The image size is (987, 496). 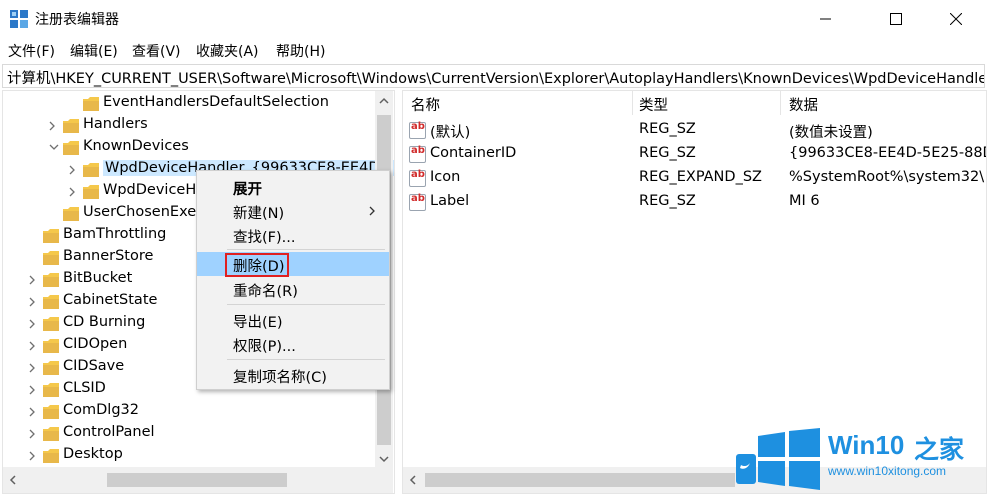 What do you see at coordinates (259, 267) in the screenshot?
I see `ctx-delete-label: 删除(D)` at bounding box center [259, 267].